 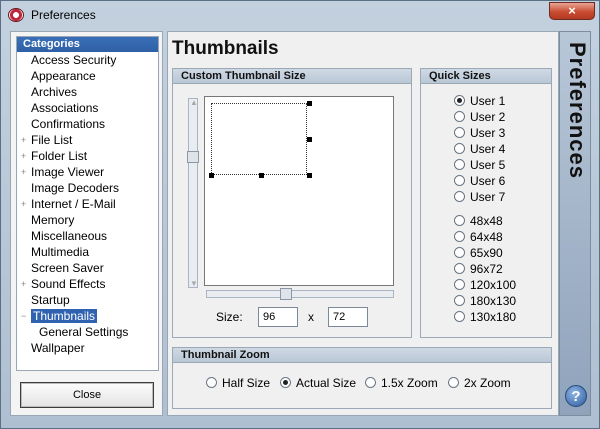 What do you see at coordinates (488, 149) in the screenshot?
I see `quick-size-label: User 4` at bounding box center [488, 149].